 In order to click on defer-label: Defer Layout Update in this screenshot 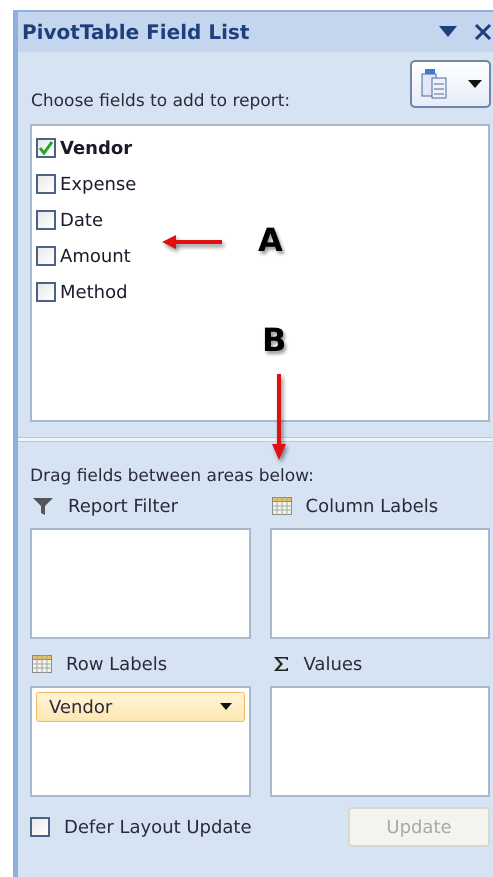, I will do `click(158, 828)`.